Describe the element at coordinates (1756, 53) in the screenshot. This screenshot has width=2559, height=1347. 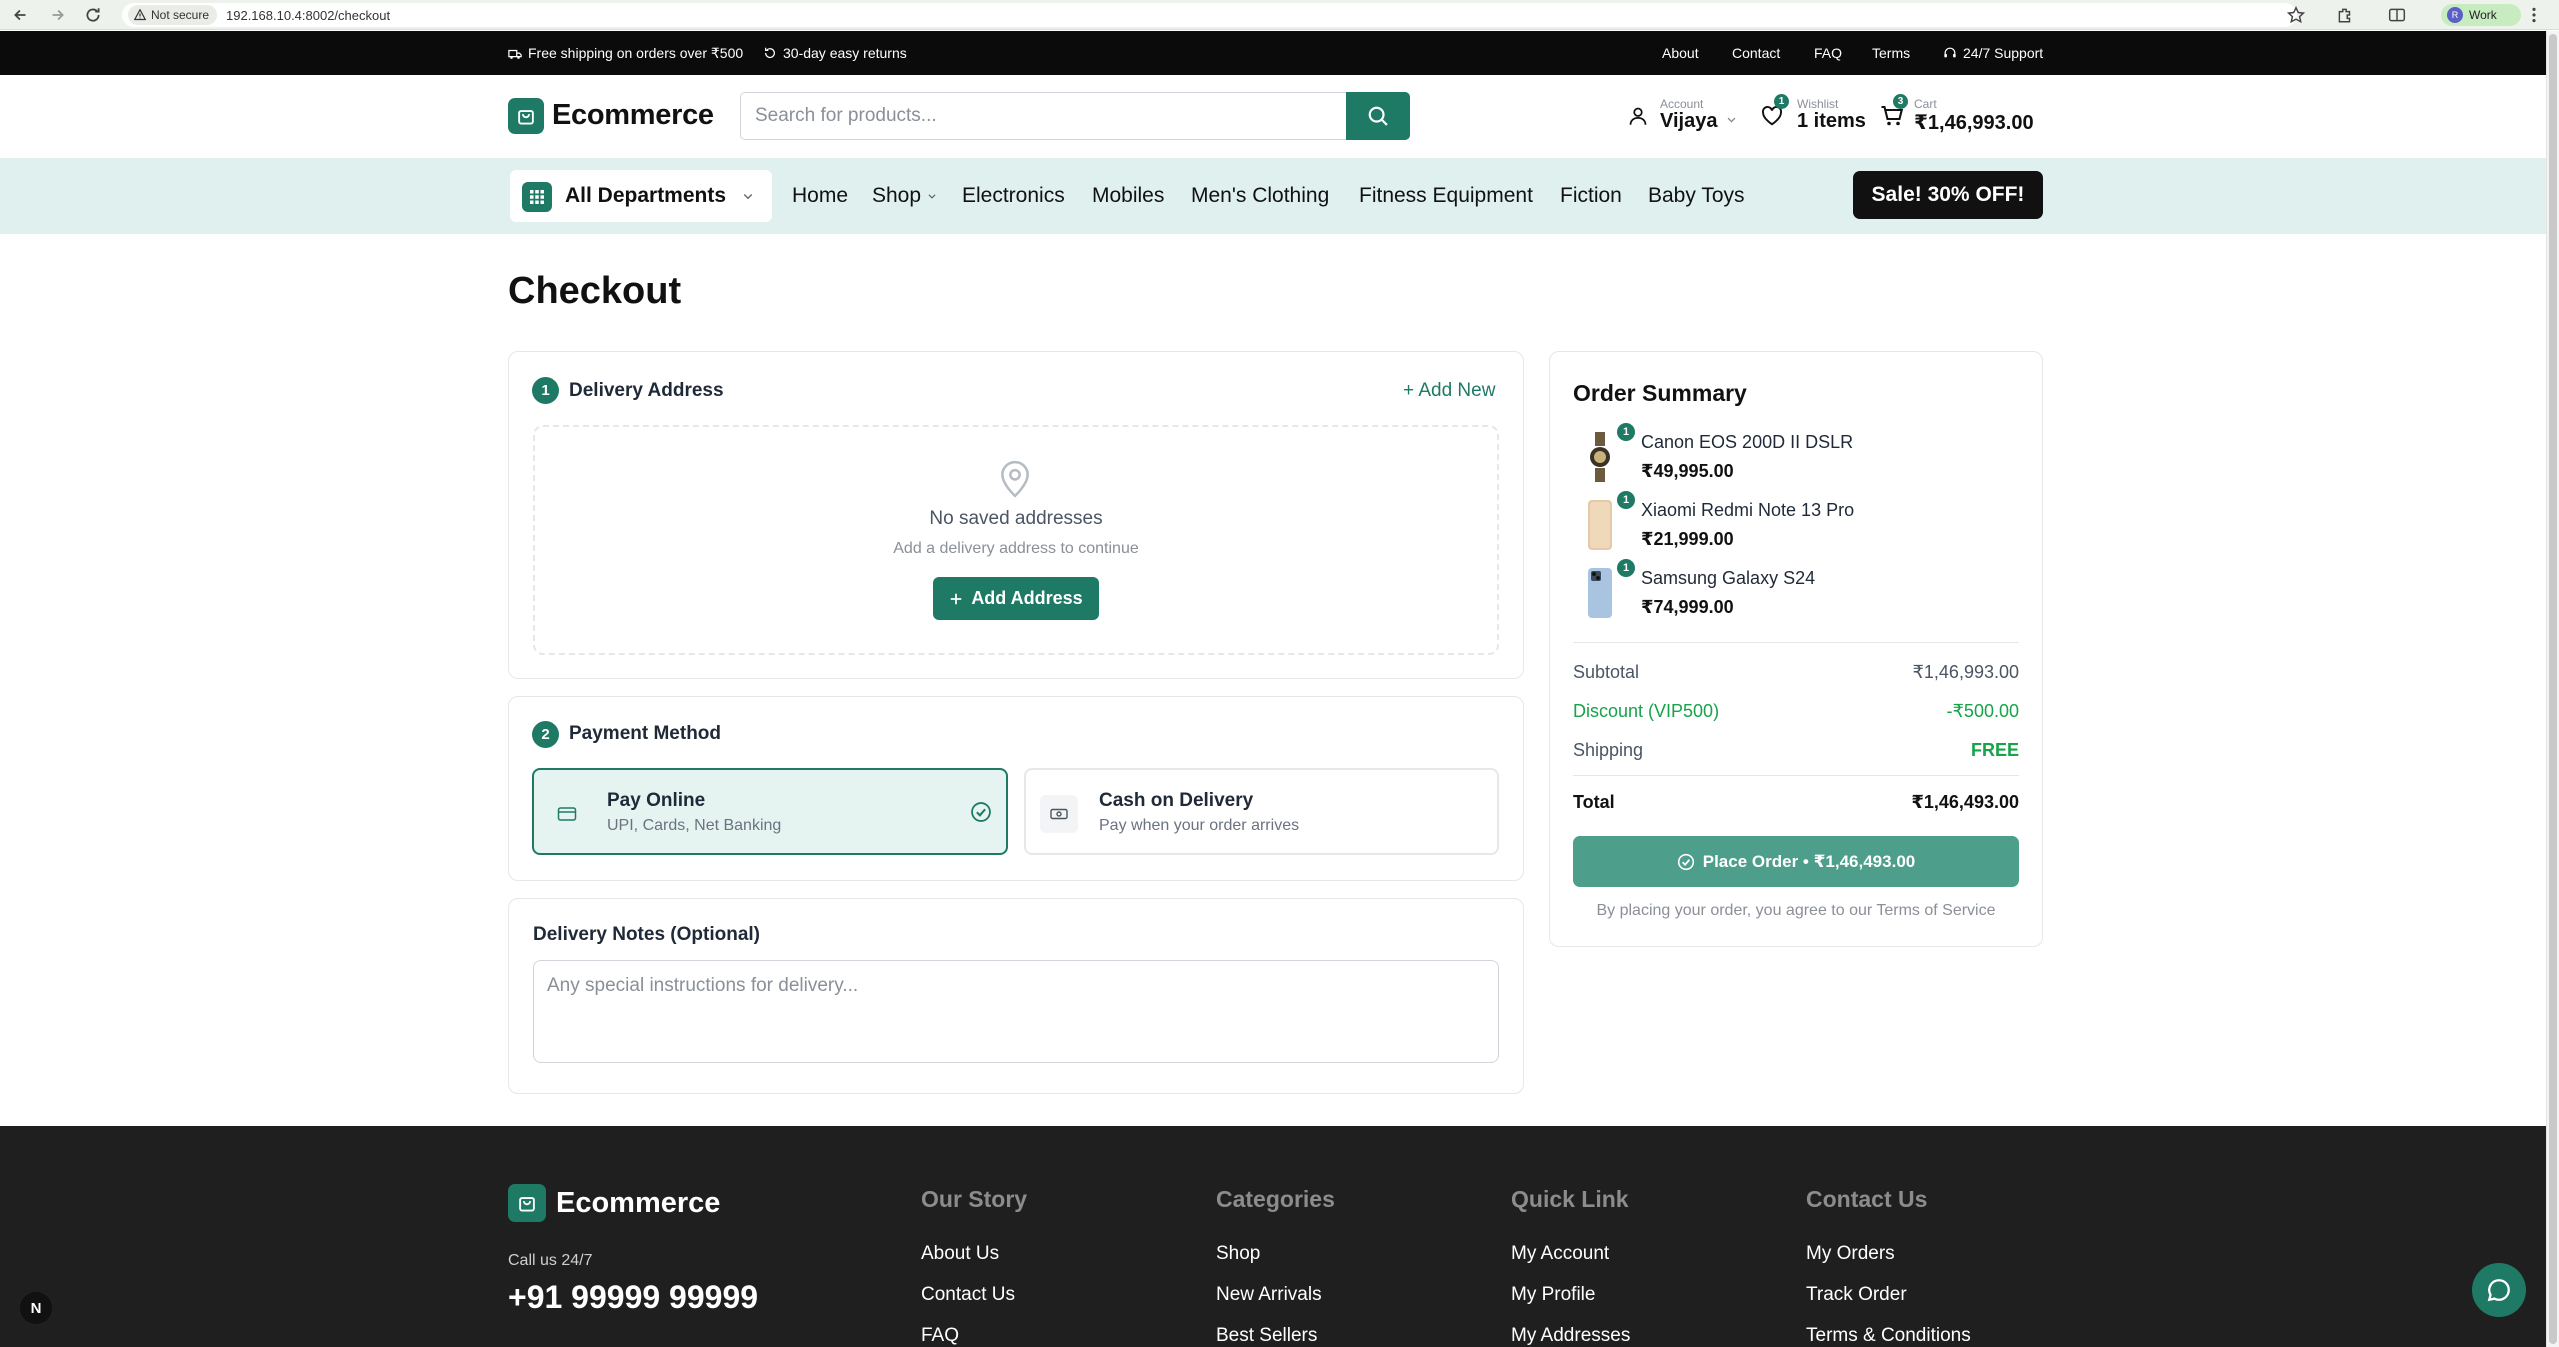
I see `top-link-contact: Contact` at that location.